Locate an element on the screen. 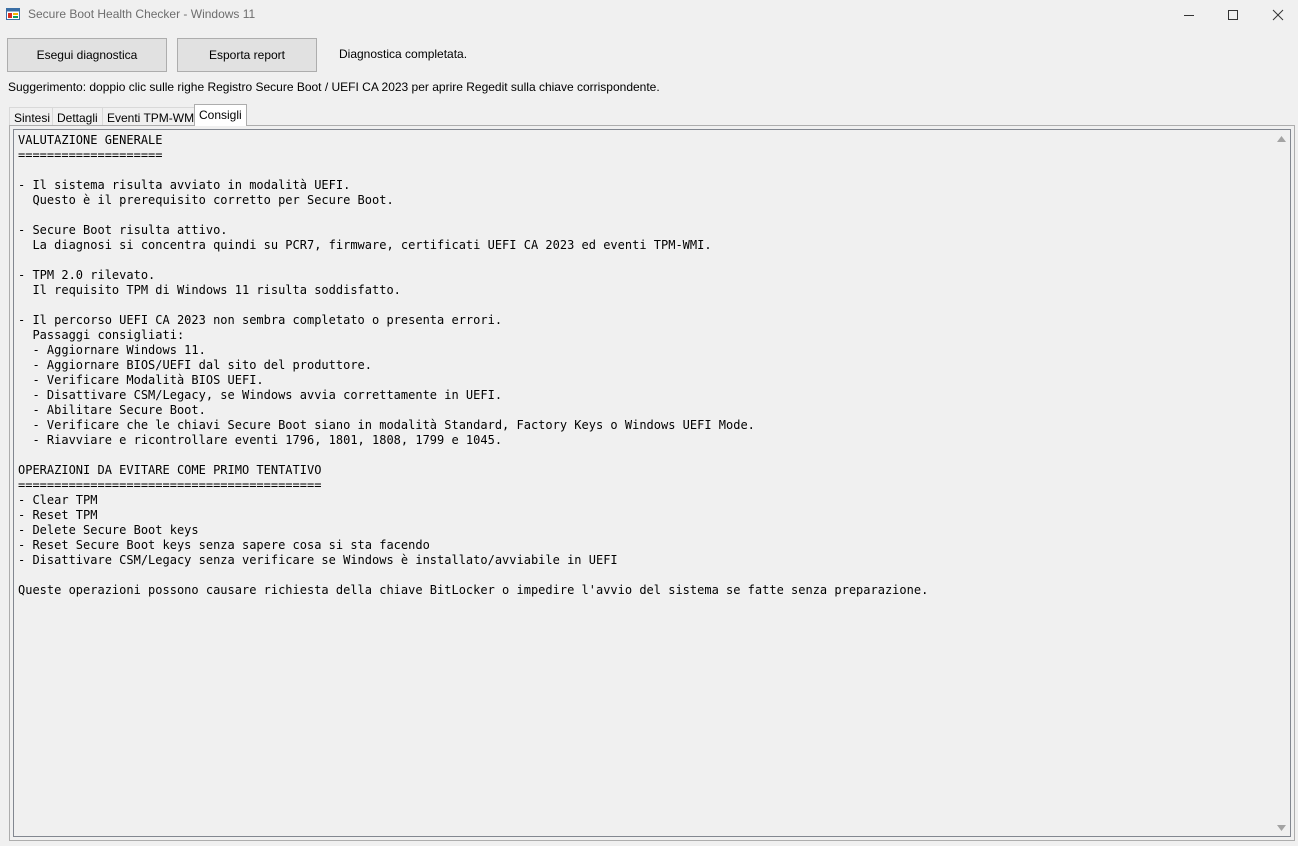  maximize-button is located at coordinates (1233, 15).